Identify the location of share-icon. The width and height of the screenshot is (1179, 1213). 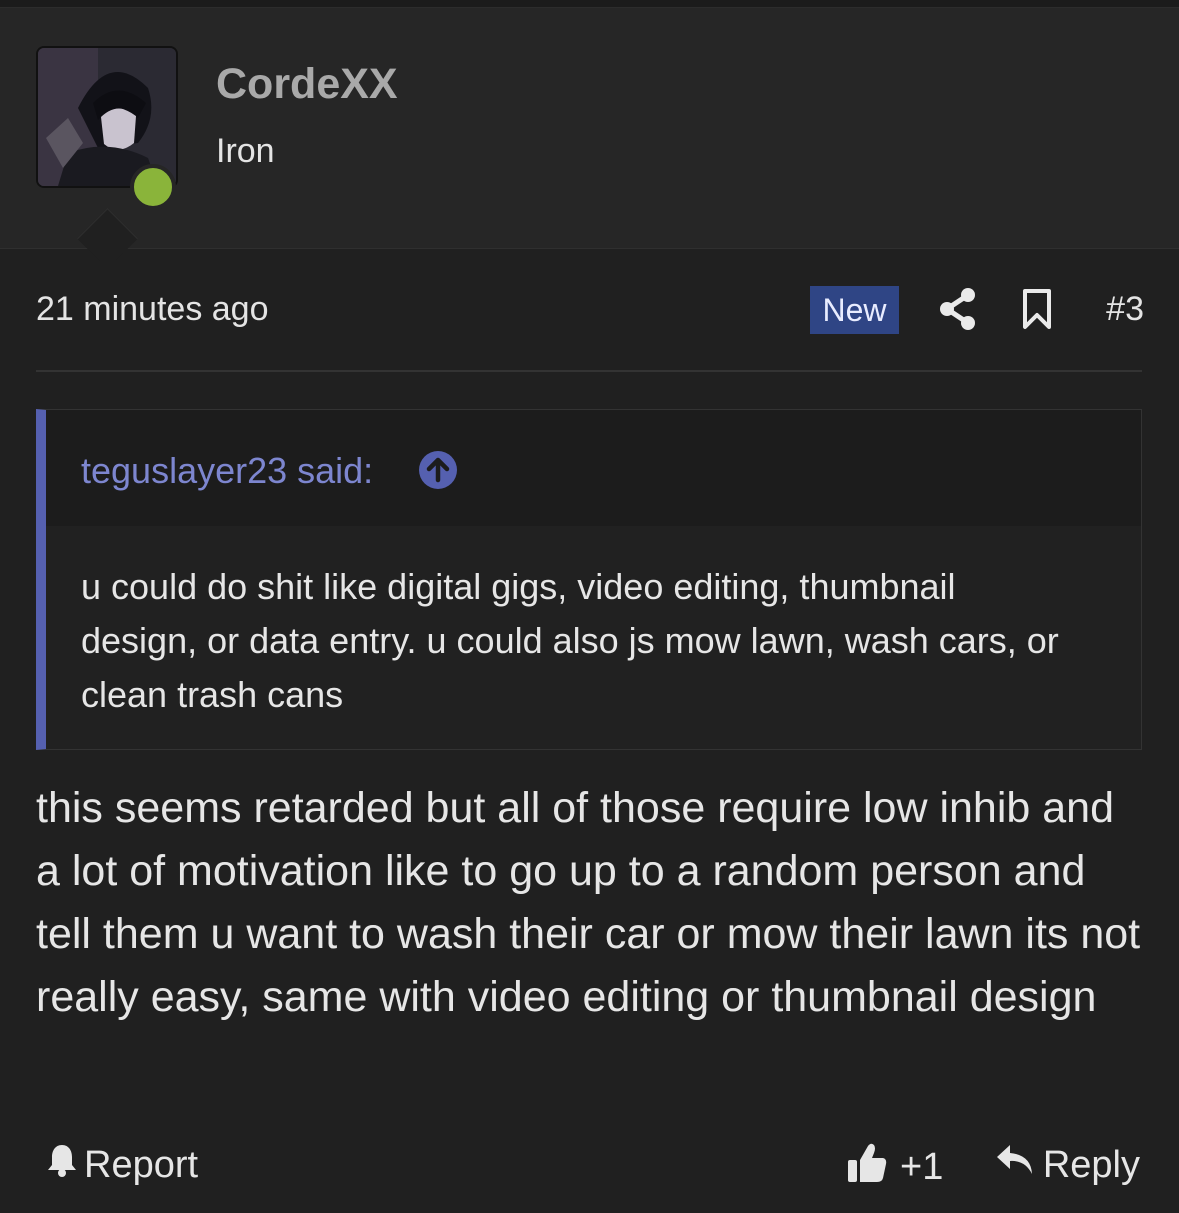
(958, 311).